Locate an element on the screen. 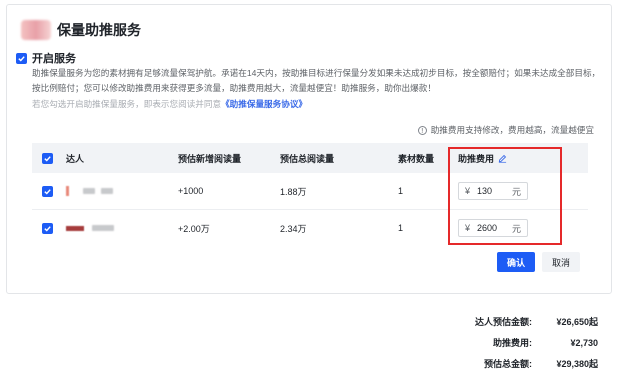  fee-hint-text: 助推费用支持修改，费用越高，流量越便宜 is located at coordinates (512, 130).